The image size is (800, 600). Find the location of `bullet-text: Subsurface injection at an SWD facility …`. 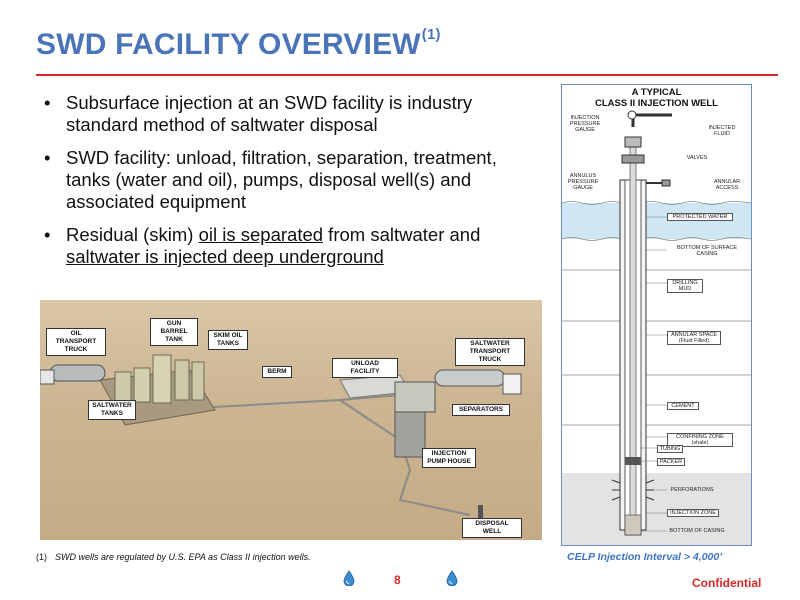

bullet-text: Subsurface injection at an SWD facility … is located at coordinates (269, 113).